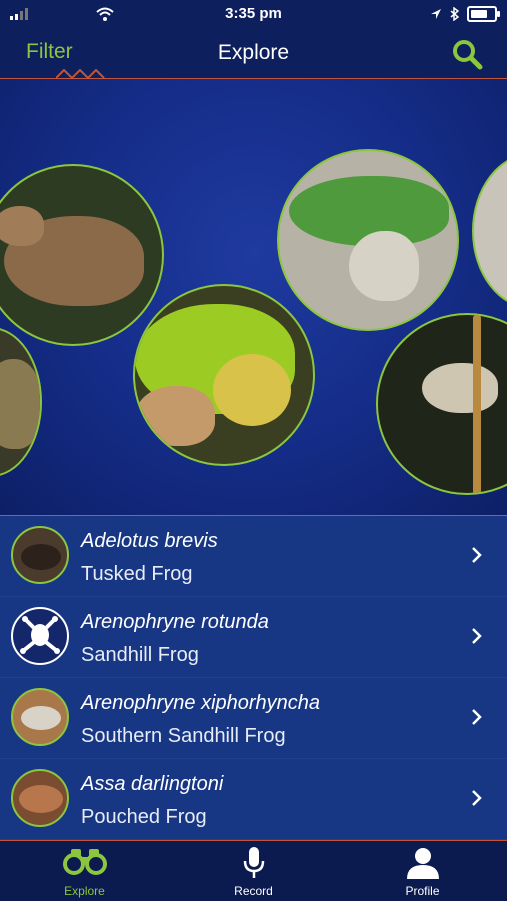  Describe the element at coordinates (175, 622) in the screenshot. I see `scientific-name: Arenophryne rotunda` at that location.